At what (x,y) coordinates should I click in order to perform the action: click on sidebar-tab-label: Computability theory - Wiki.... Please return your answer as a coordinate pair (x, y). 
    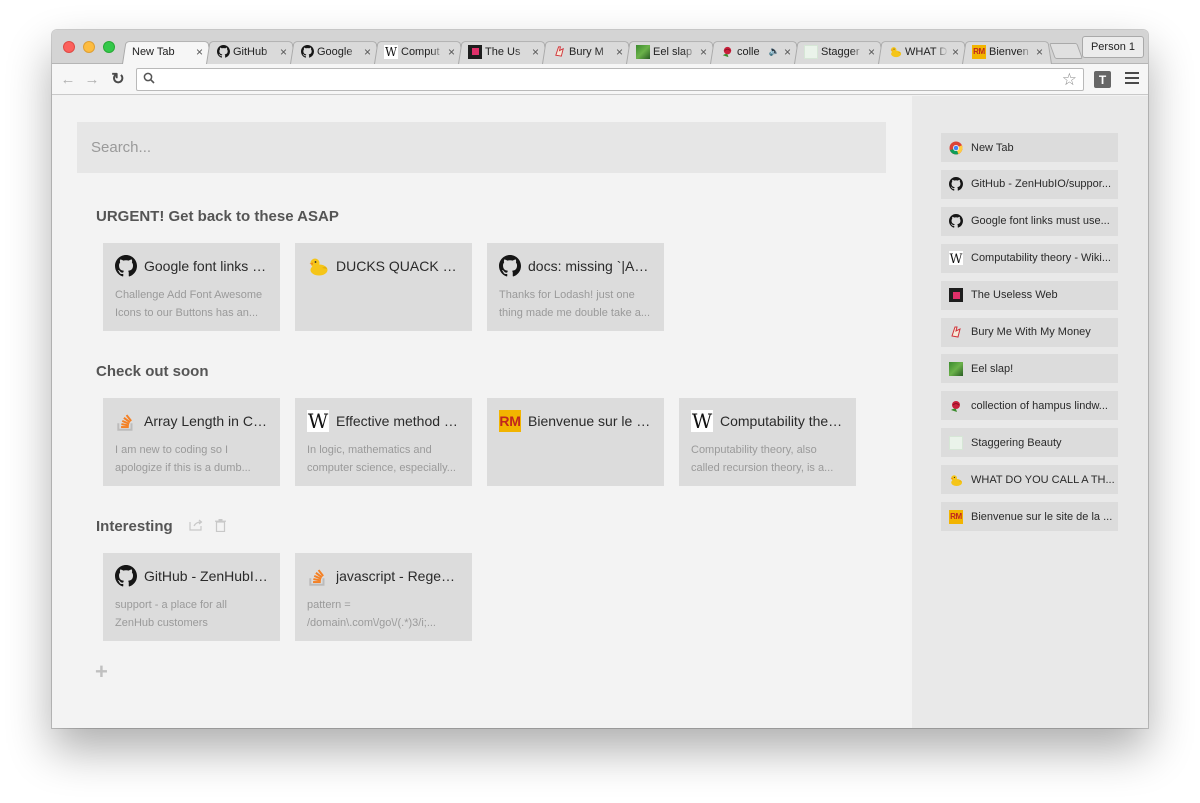
    Looking at the image, I should click on (1041, 258).